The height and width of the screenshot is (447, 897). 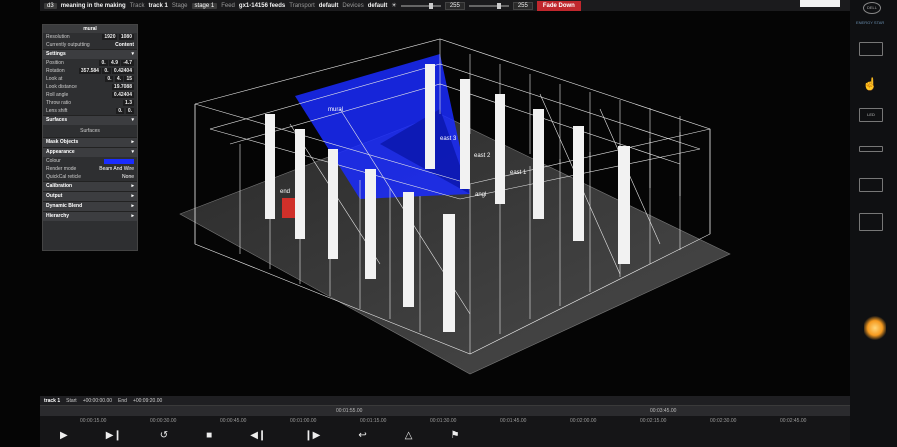 What do you see at coordinates (119, 161) in the screenshot?
I see `colour-swatch` at bounding box center [119, 161].